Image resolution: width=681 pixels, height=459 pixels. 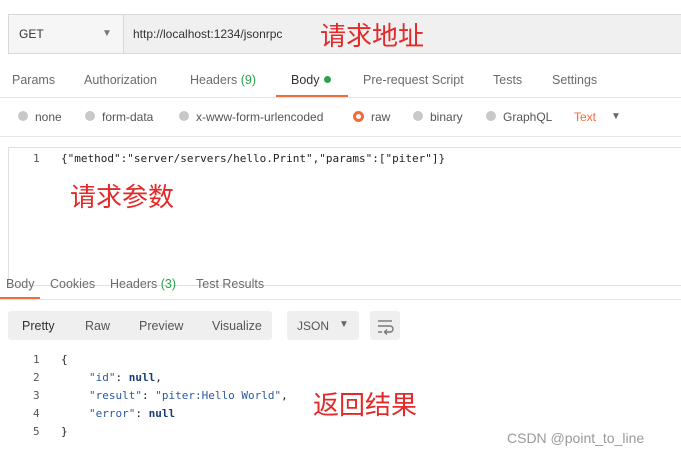 I want to click on tab-tests: Tests, so click(x=507, y=80).